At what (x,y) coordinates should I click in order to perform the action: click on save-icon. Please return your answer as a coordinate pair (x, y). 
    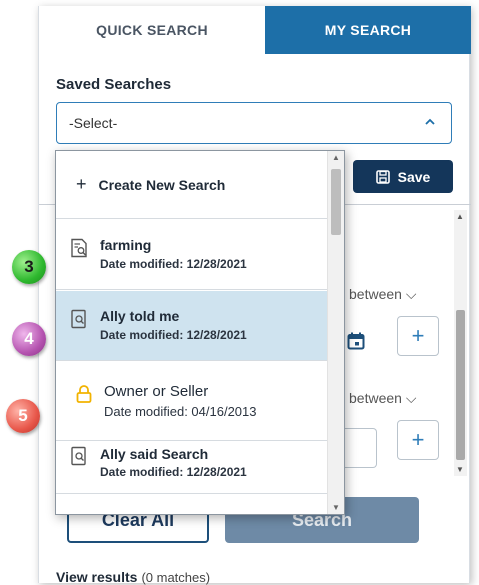
    Looking at the image, I should click on (382, 176).